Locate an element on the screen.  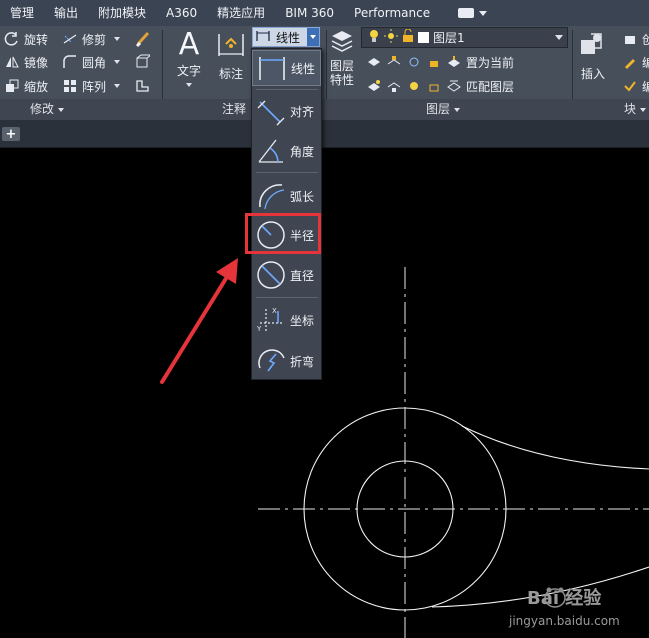
dimension-icon is located at coordinates (231, 46).